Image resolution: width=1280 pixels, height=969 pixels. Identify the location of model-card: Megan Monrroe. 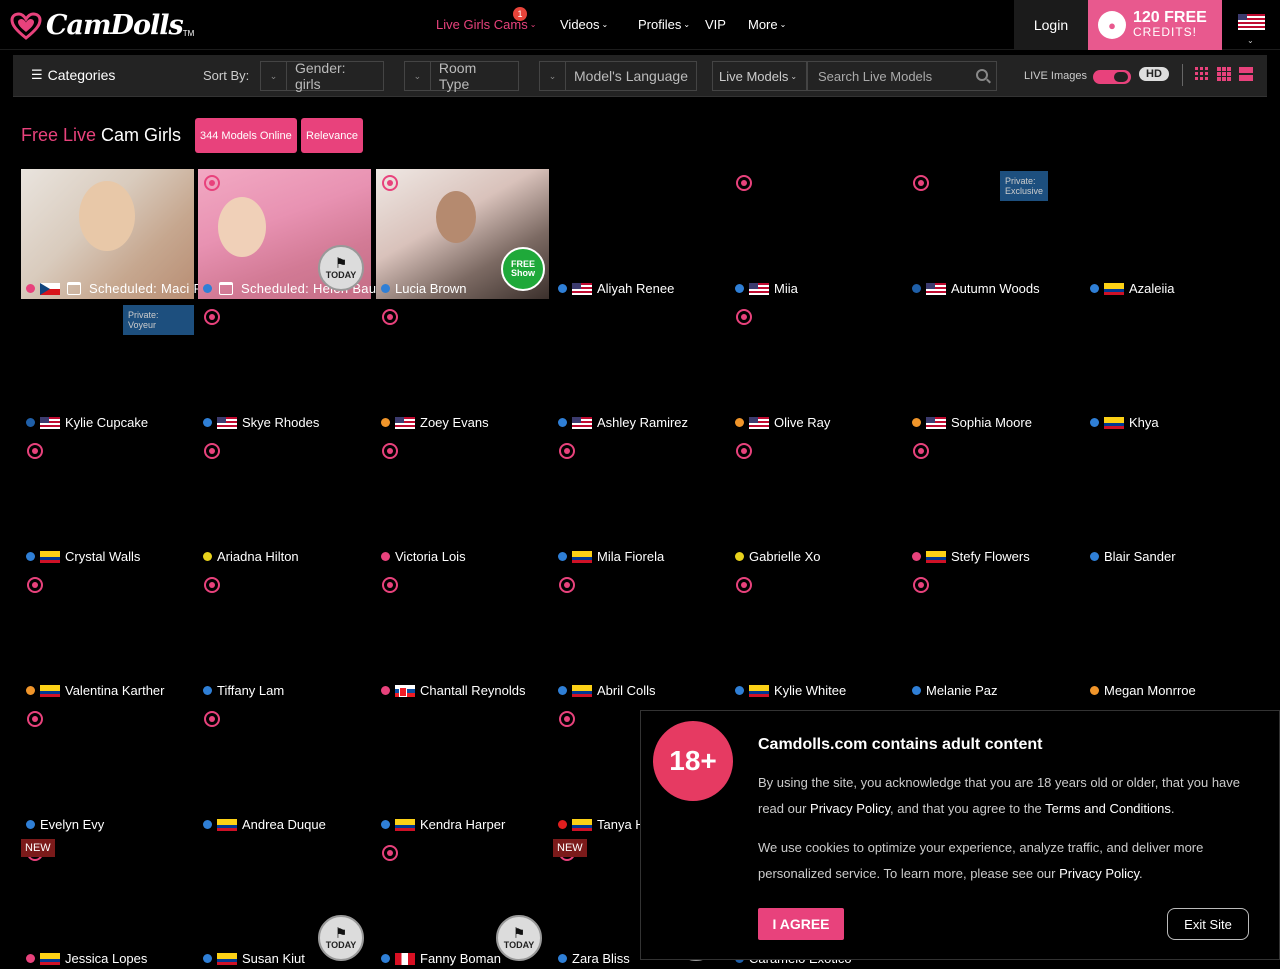
(1171, 636).